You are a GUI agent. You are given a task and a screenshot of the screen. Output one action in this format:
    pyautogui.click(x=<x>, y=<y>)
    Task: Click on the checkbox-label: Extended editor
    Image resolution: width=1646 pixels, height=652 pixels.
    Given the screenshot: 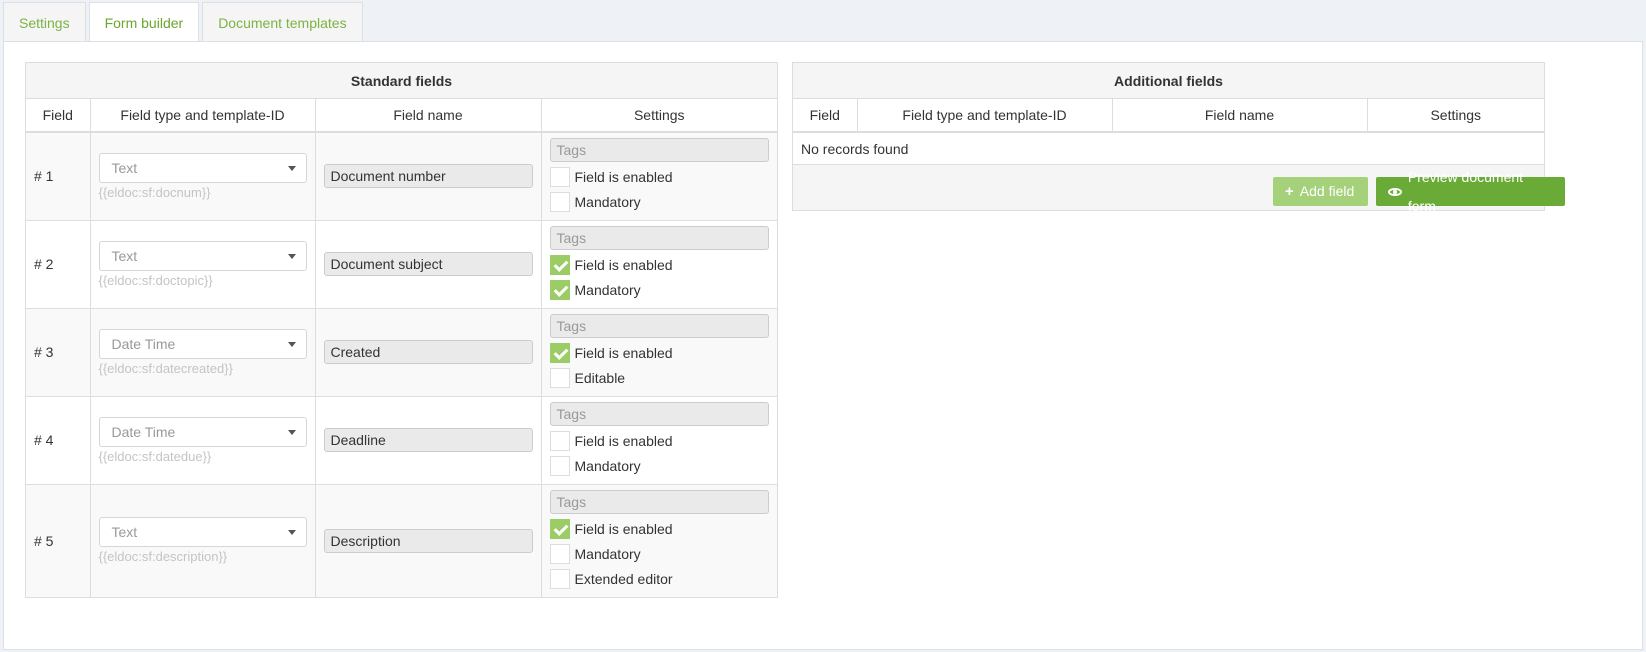 What is the action you would take?
    pyautogui.click(x=623, y=578)
    